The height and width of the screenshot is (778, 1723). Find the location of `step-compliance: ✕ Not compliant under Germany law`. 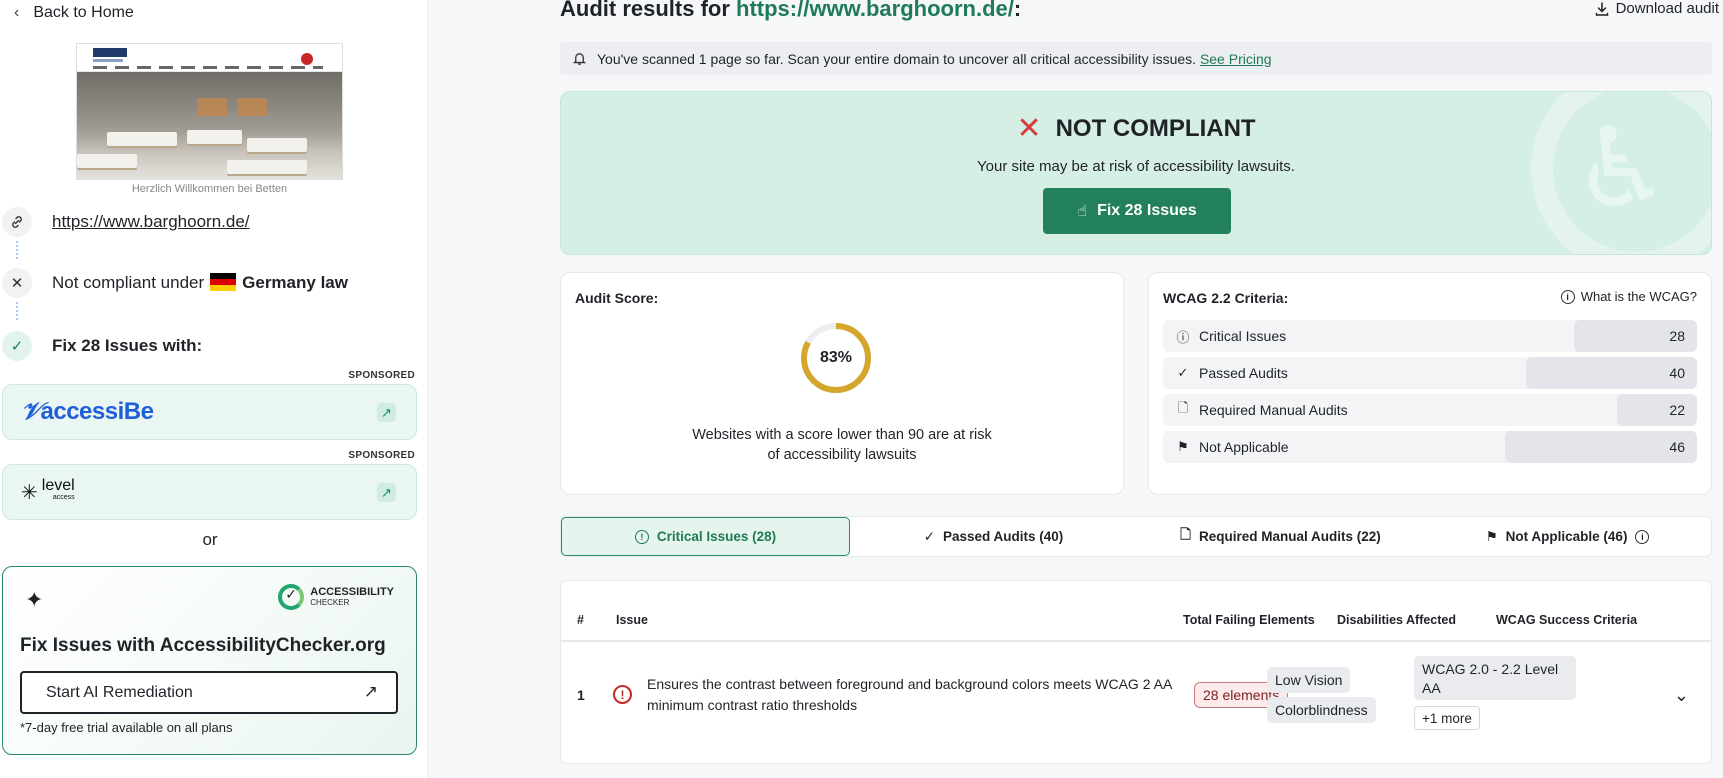

step-compliance: ✕ Not compliant under Germany law is located at coordinates (174, 283).